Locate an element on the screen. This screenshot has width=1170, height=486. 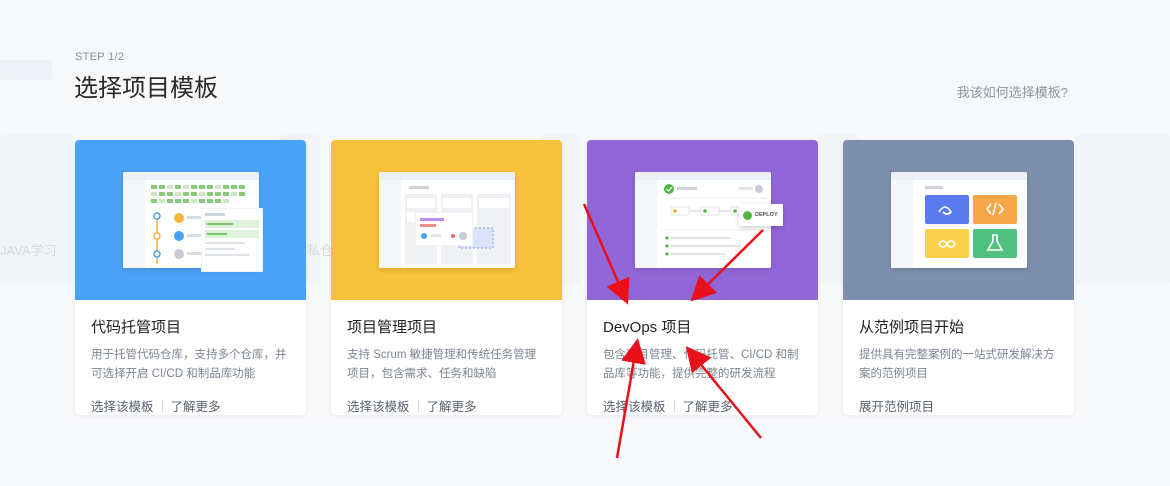
deploy-label: DEPLOY is located at coordinates (766, 215).